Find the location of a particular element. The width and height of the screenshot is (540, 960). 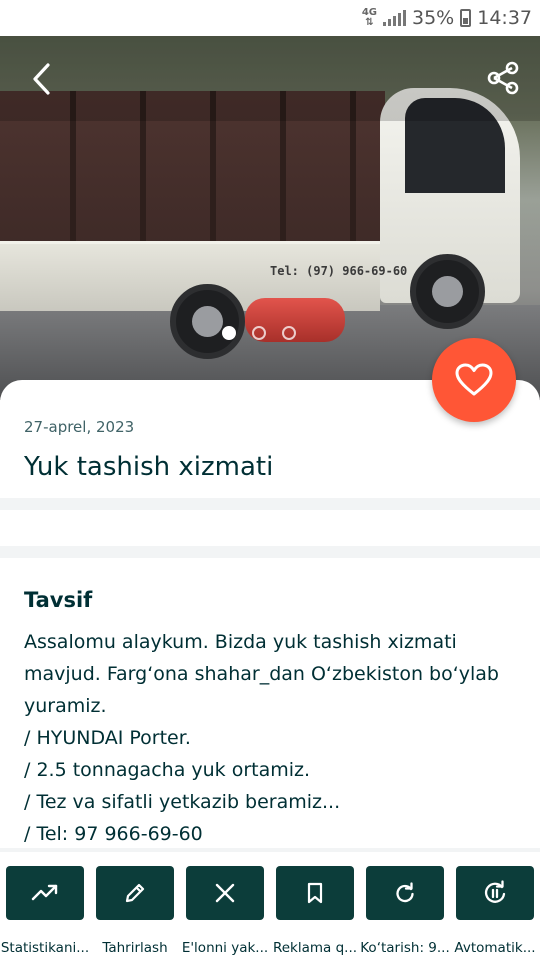

favorite-button is located at coordinates (474, 380).